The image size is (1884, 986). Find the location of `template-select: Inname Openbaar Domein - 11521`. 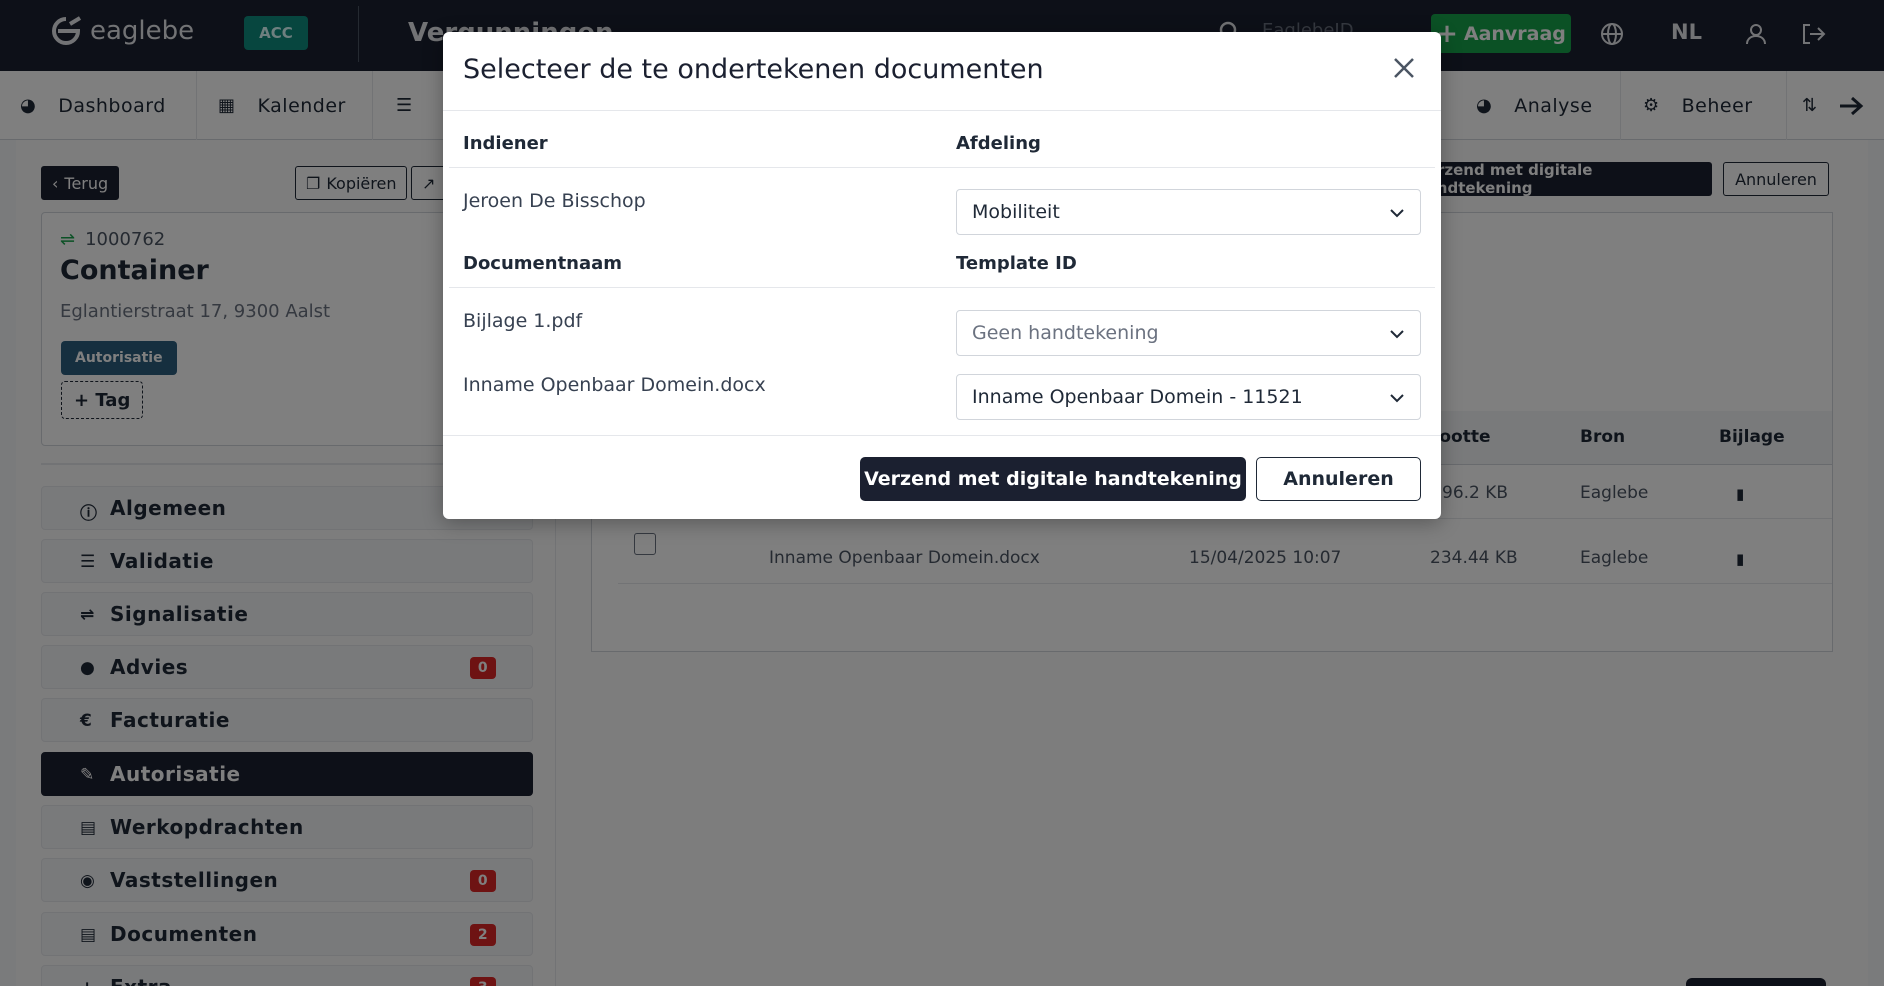

template-select: Inname Openbaar Domein - 11521 is located at coordinates (1188, 397).